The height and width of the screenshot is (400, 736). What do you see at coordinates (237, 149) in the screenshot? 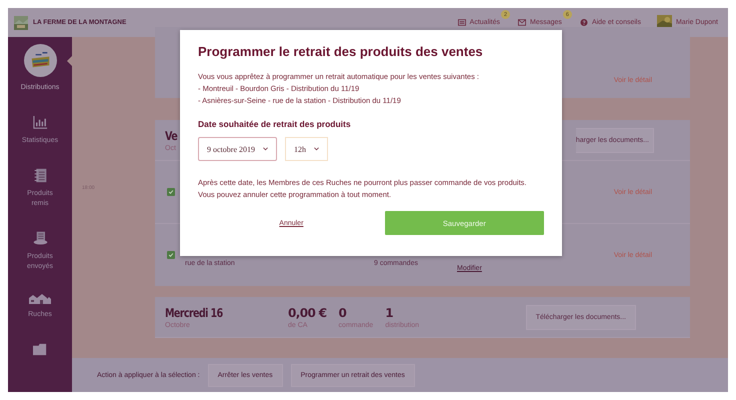
I see `date-select: 9 octobre 2019` at bounding box center [237, 149].